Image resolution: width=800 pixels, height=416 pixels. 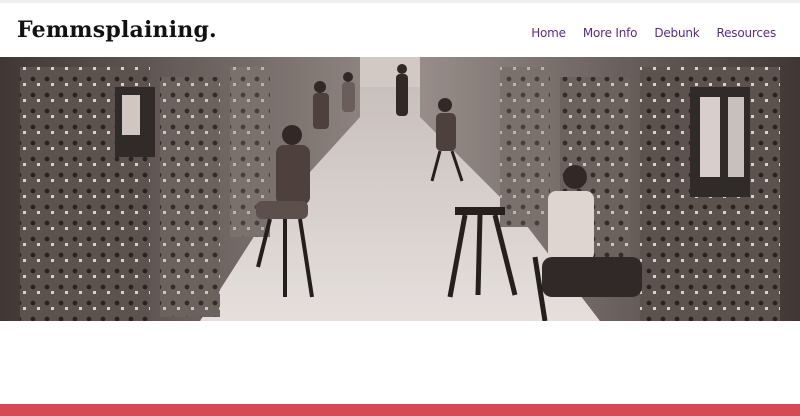 I want to click on nav-home-link: Home, so click(x=548, y=33).